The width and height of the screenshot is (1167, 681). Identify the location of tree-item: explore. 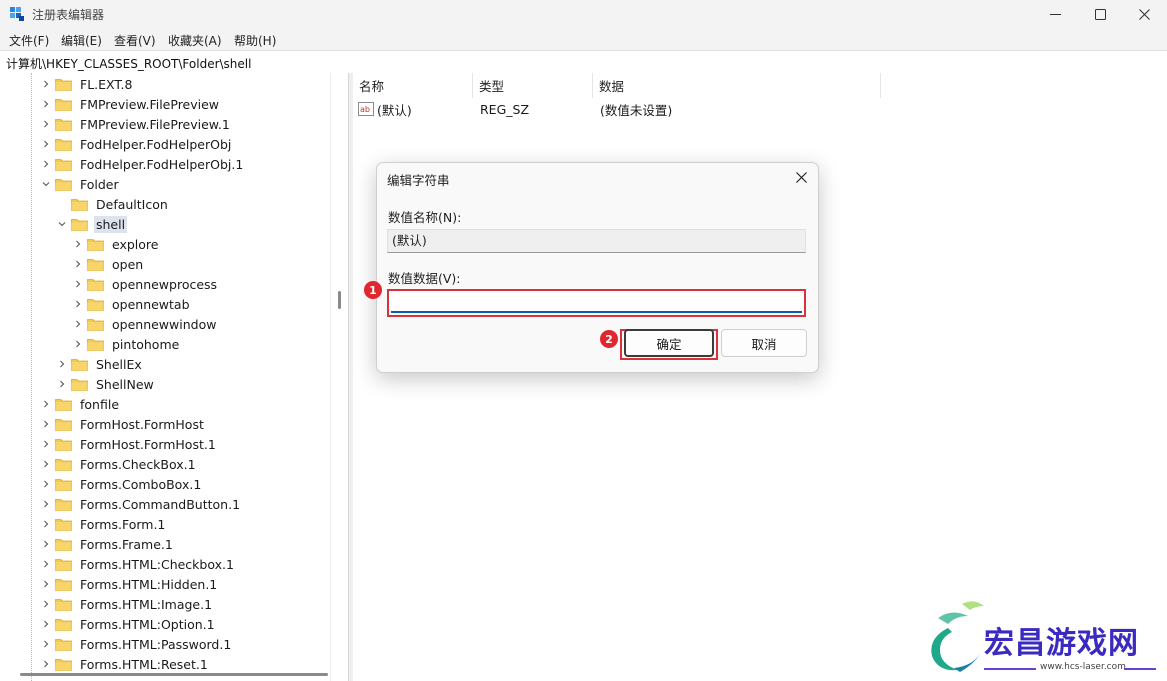
(116, 244).